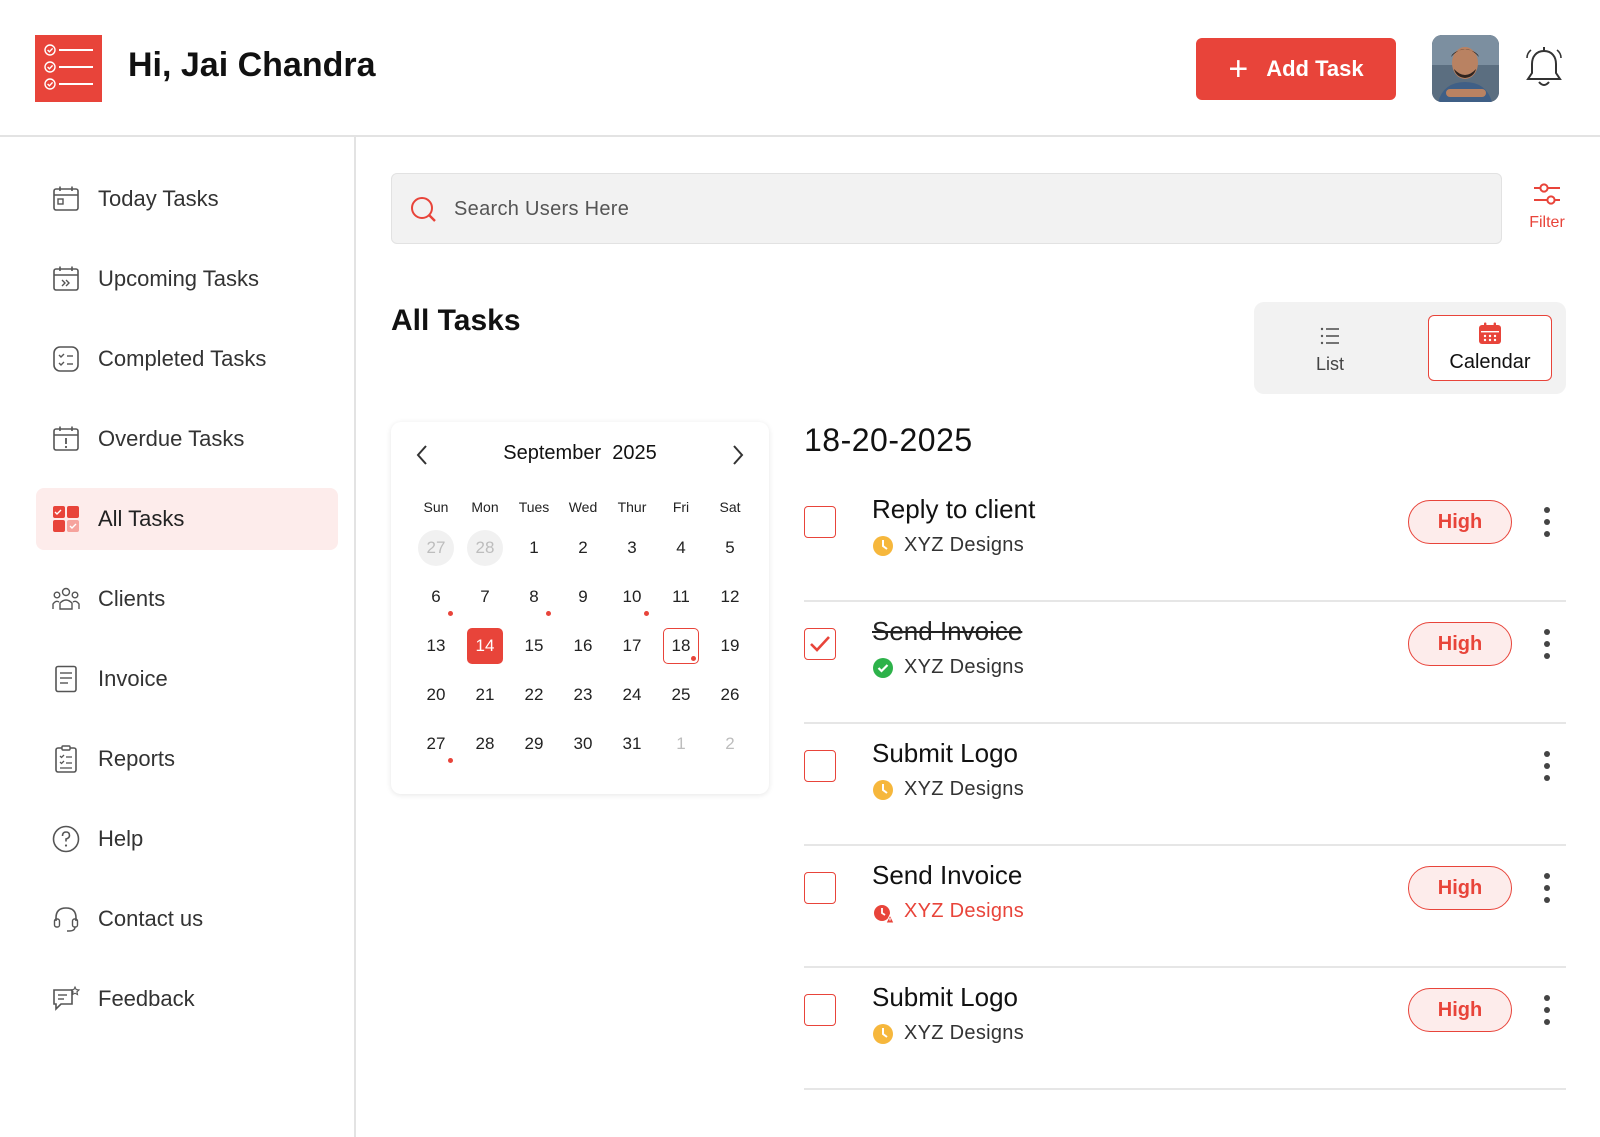 The width and height of the screenshot is (1600, 1137). Describe the element at coordinates (1185, 1029) in the screenshot. I see `task-row: Submit Logo XYZ Designs High` at that location.